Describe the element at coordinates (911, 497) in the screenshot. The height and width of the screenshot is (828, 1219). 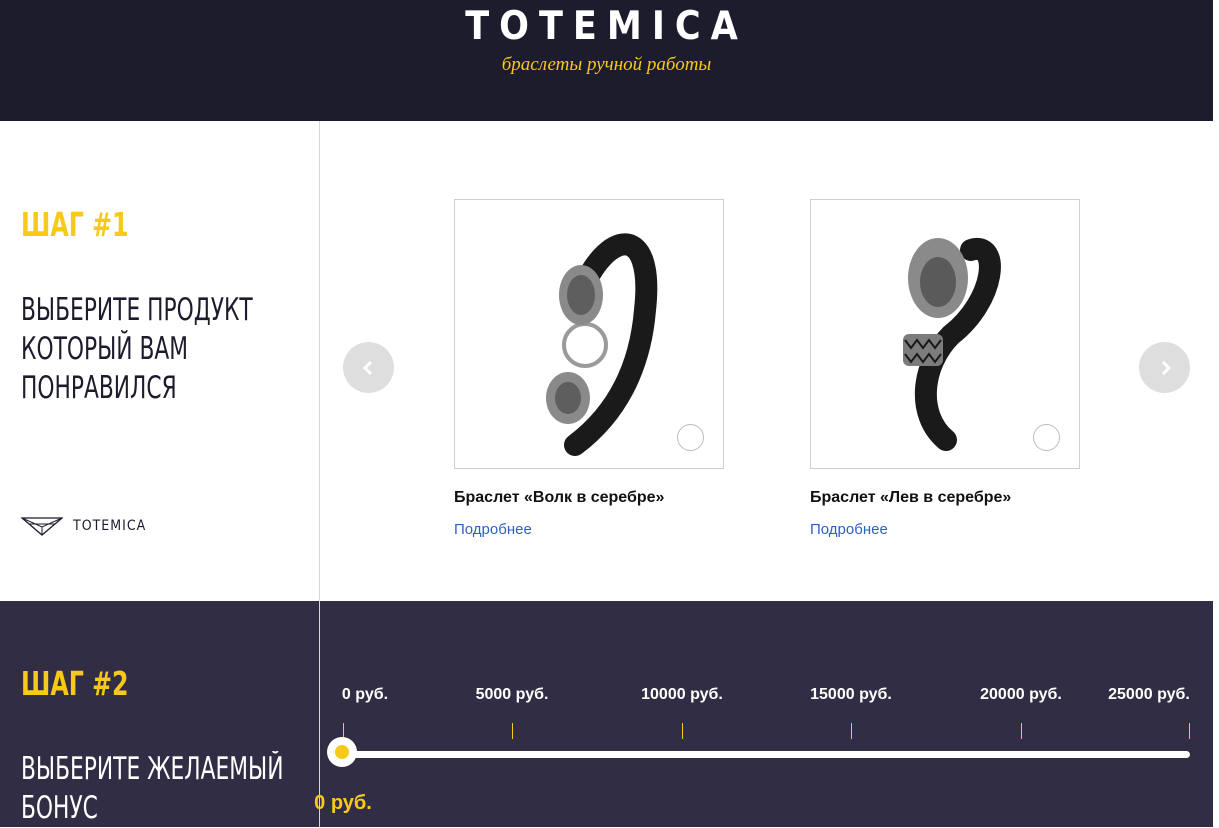
I see `product-title: Браслет «Лев в серебре»` at that location.